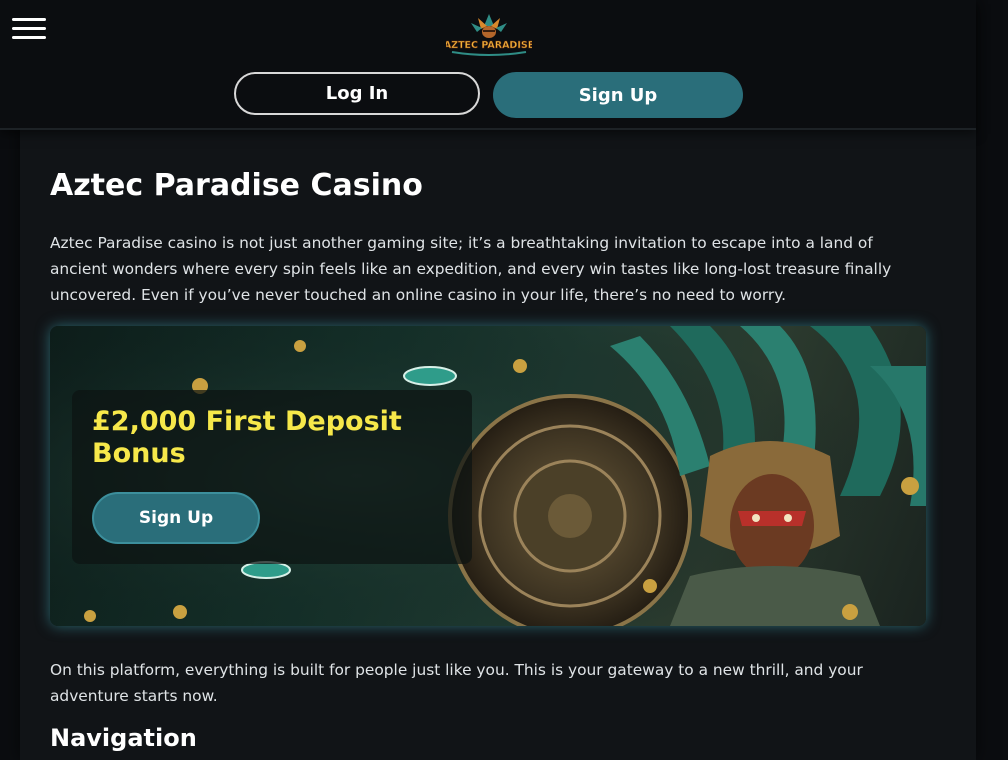 This screenshot has width=1008, height=760. What do you see at coordinates (489, 45) in the screenshot?
I see `logo-text: AZTEC PARADISE` at bounding box center [489, 45].